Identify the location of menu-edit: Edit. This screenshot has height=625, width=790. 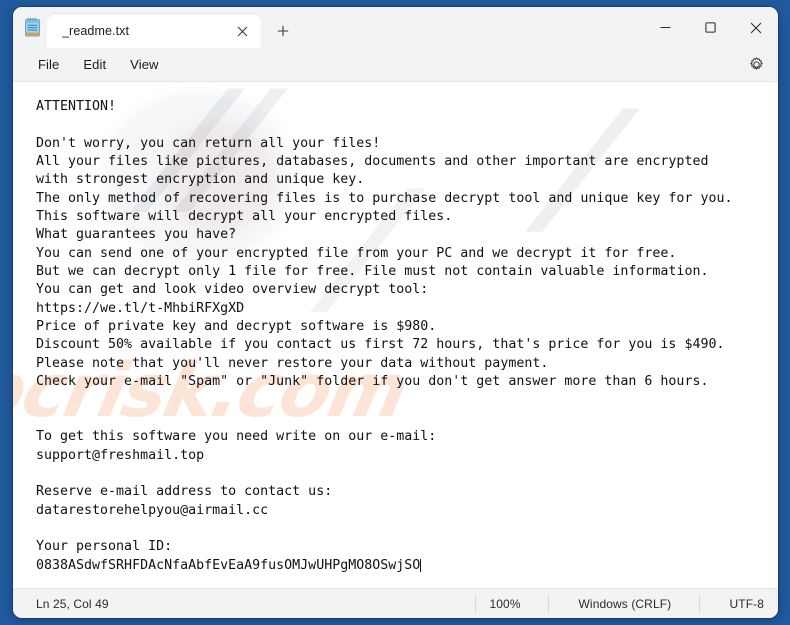
(94, 64).